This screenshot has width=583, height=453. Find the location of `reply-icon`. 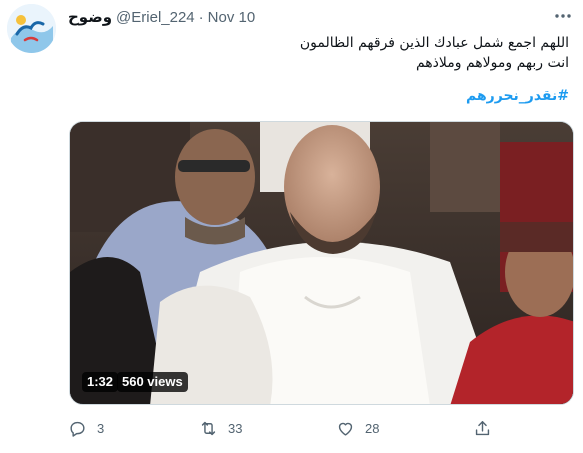

reply-icon is located at coordinates (77, 429).